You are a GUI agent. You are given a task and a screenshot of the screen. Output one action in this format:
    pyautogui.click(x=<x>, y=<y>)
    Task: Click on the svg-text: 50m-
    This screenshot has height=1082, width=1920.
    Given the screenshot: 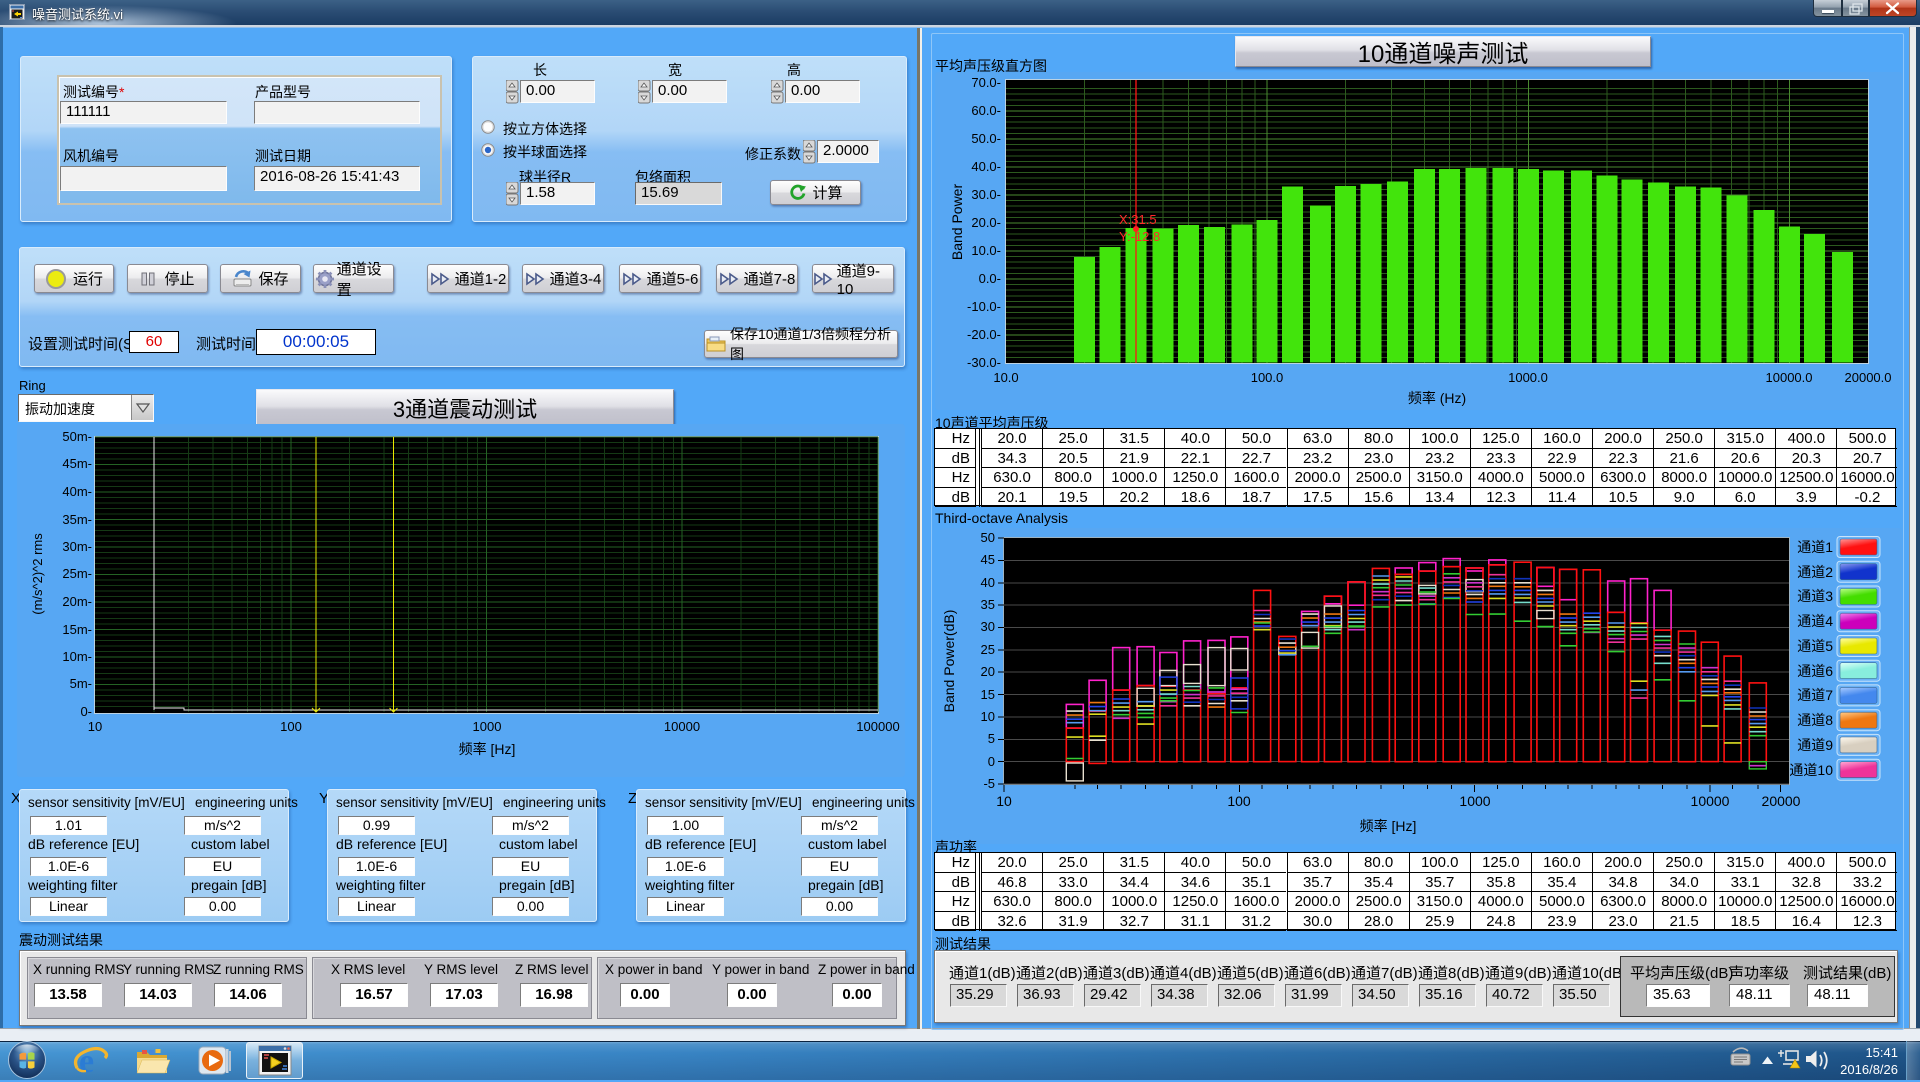 What is the action you would take?
    pyautogui.click(x=77, y=436)
    